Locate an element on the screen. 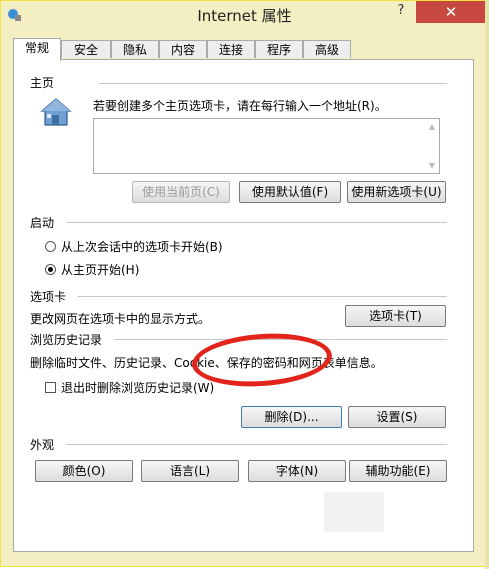 This screenshot has width=489, height=569. tab-security: 安全 is located at coordinates (86, 49).